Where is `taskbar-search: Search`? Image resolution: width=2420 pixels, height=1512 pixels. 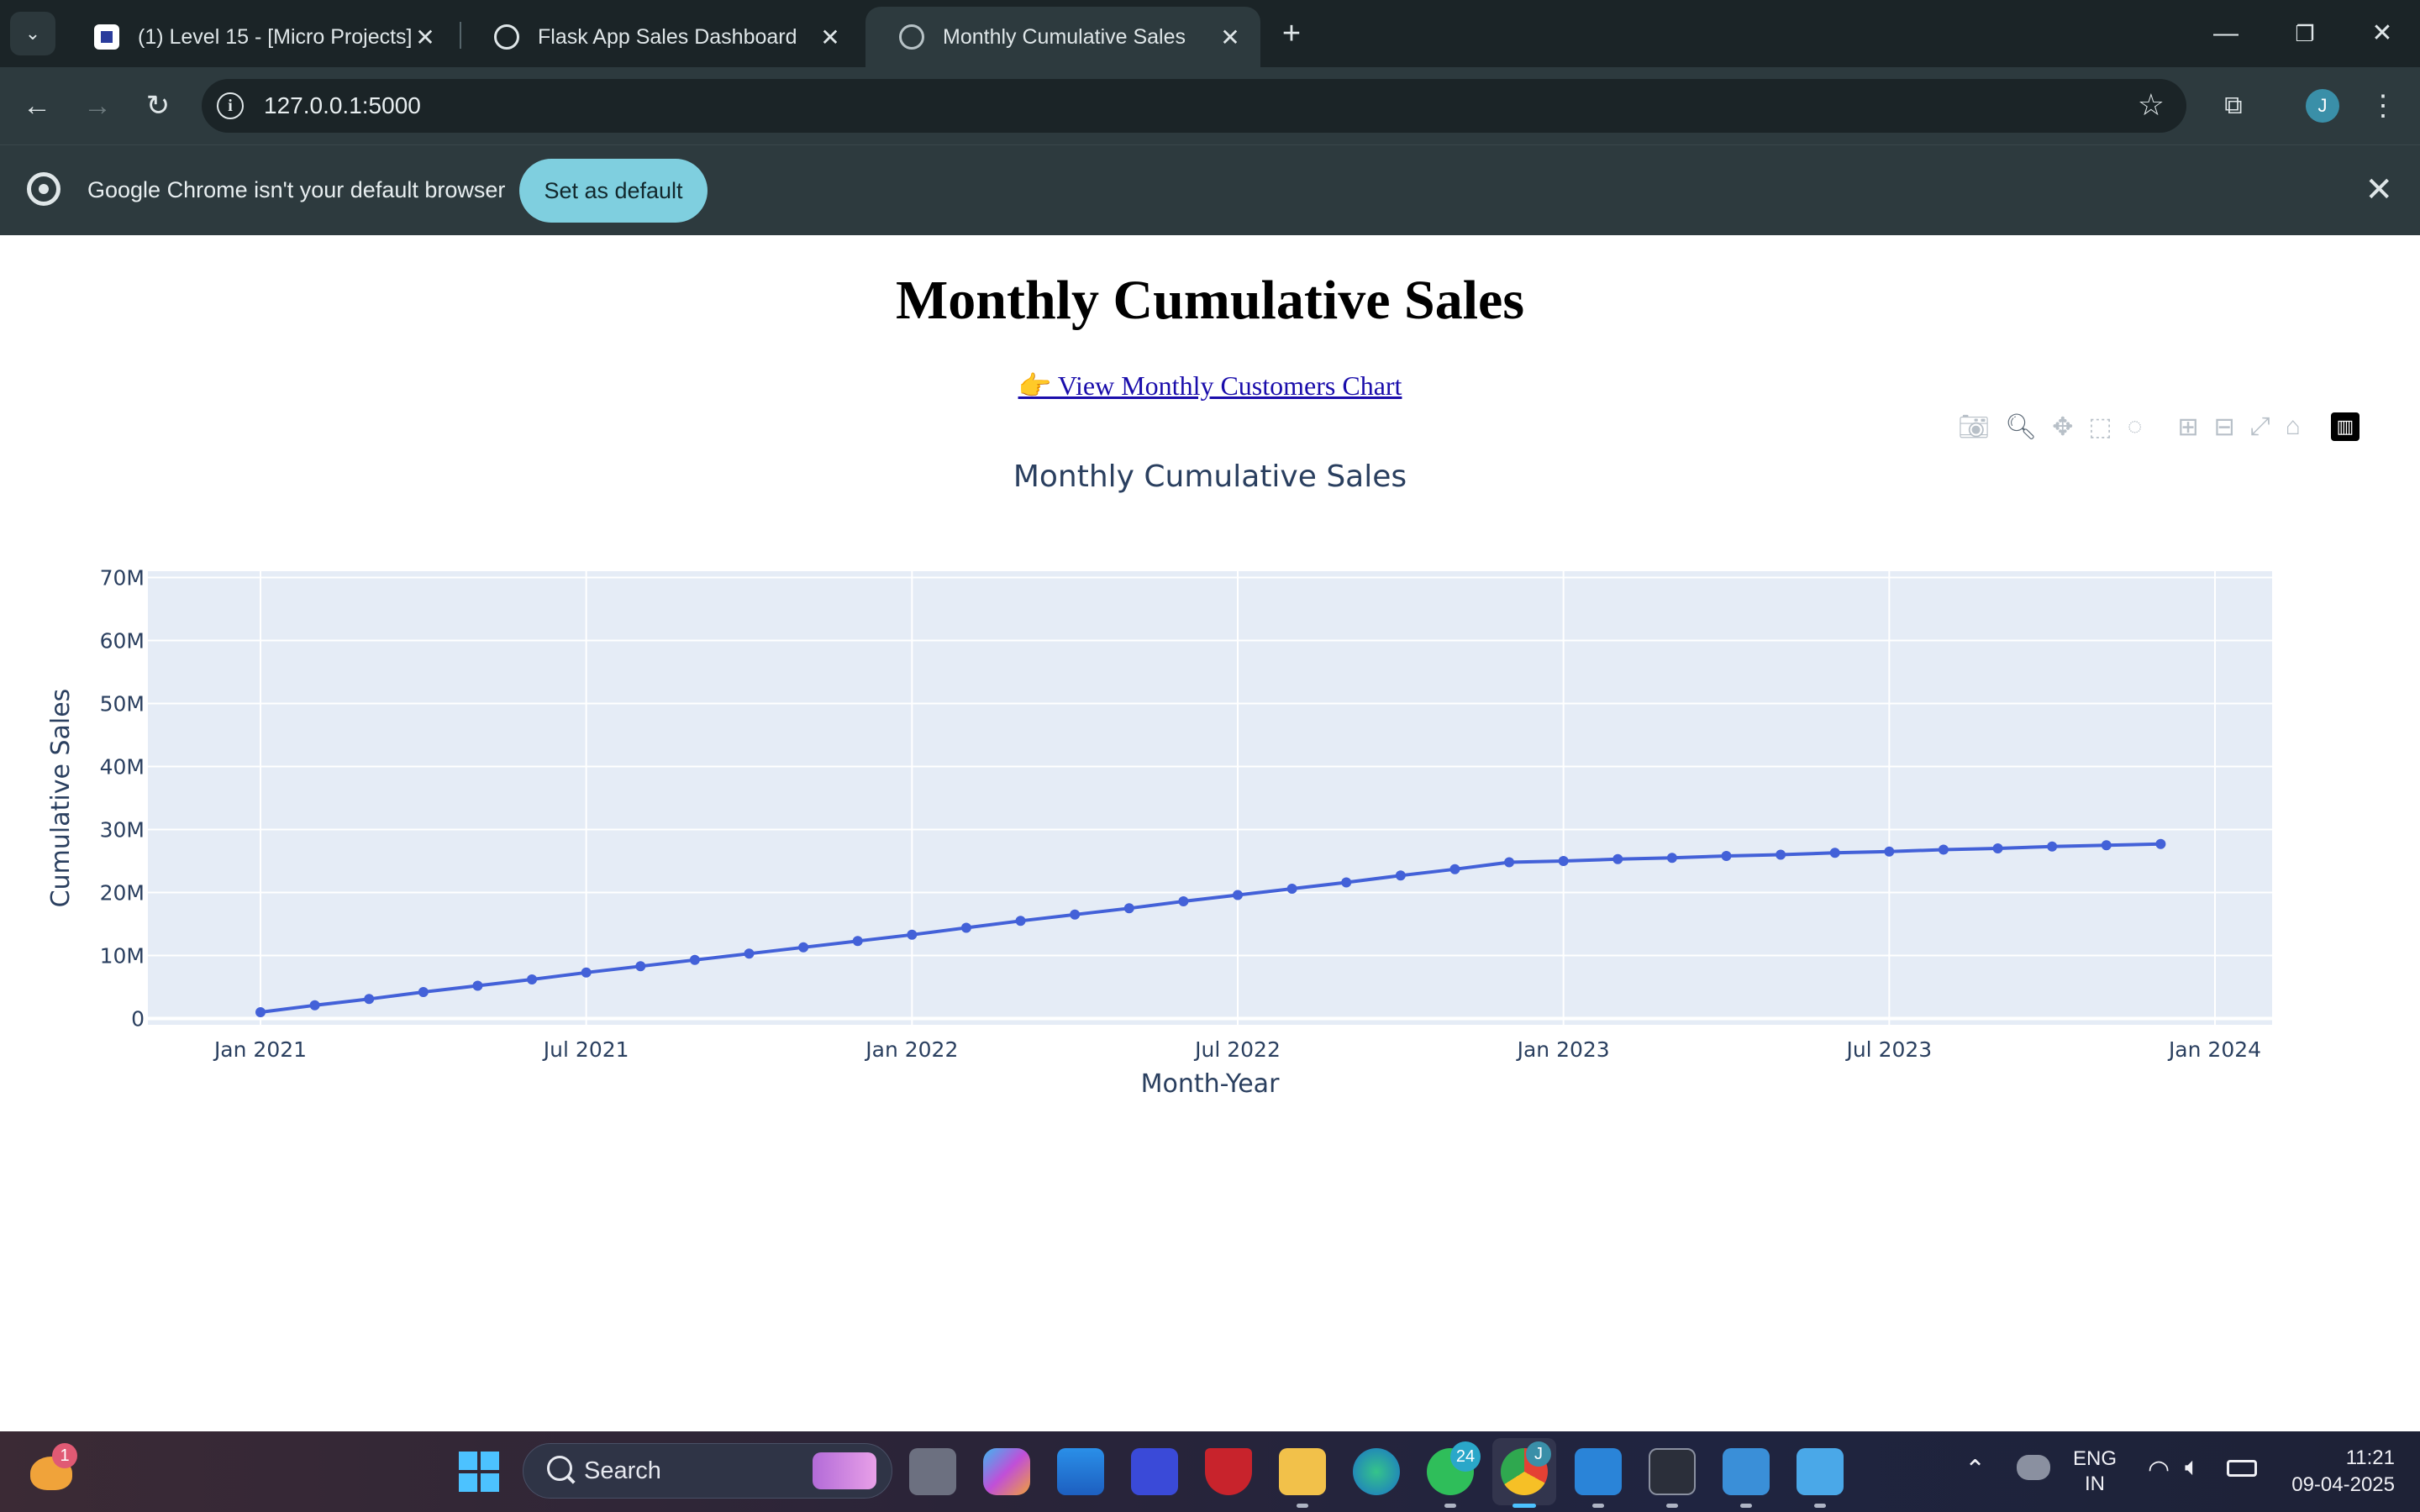 taskbar-search: Search is located at coordinates (707, 1471).